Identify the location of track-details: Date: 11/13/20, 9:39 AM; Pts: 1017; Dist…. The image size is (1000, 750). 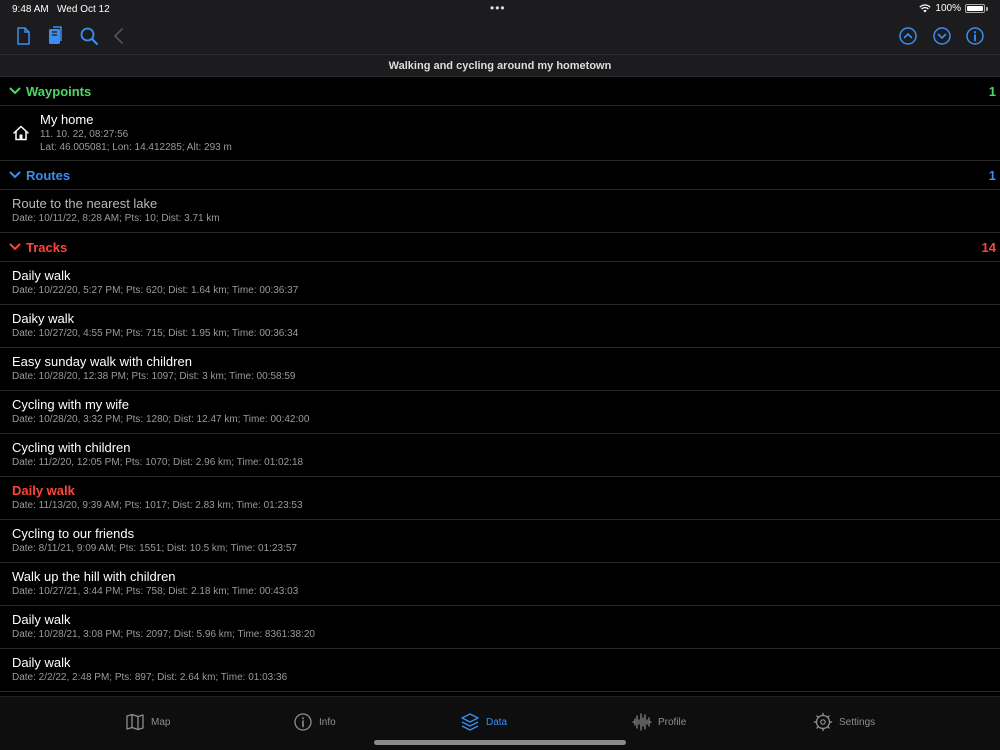
(157, 505).